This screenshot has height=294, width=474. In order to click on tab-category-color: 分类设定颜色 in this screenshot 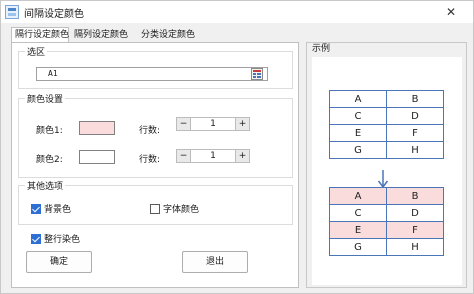, I will do `click(169, 35)`.